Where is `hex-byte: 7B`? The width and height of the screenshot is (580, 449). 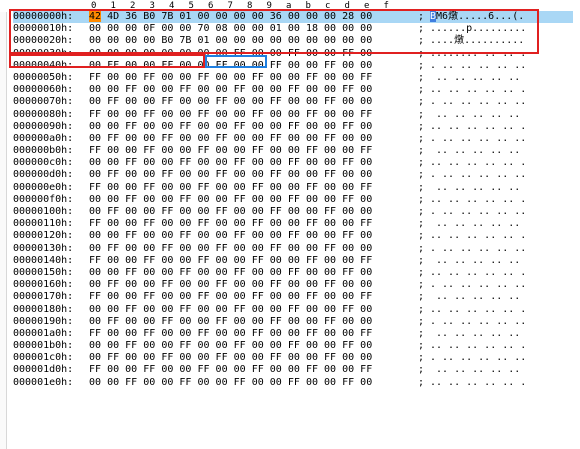
hex-byte: 7B is located at coordinates (167, 16).